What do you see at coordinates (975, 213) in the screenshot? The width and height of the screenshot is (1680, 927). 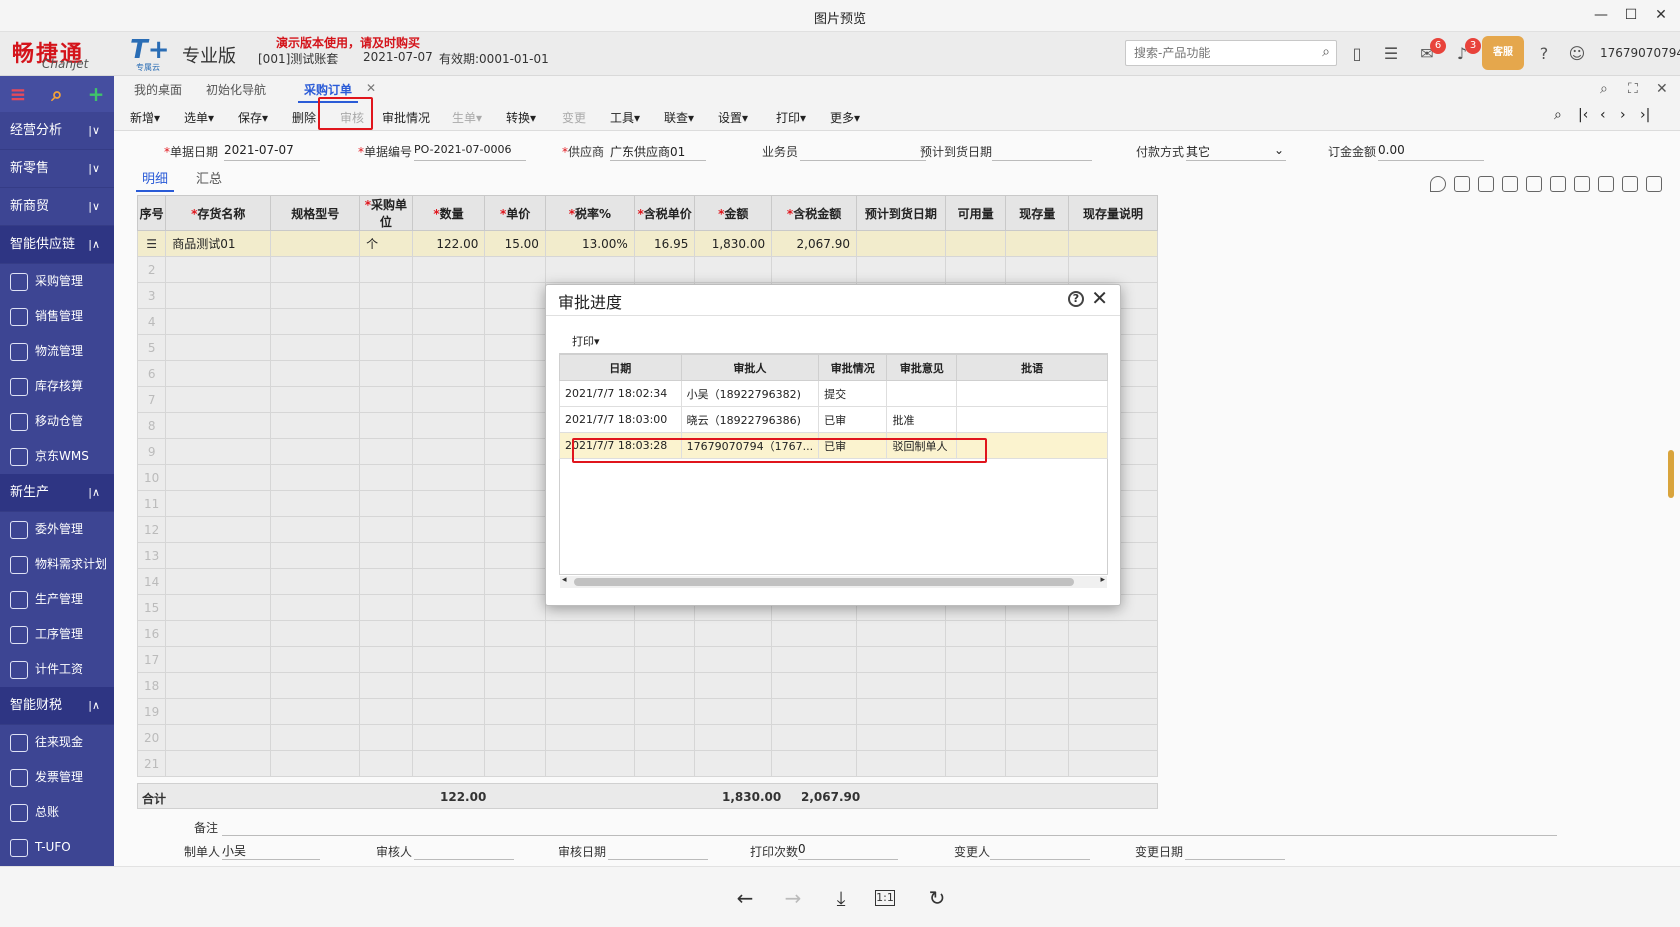 I see `col-available: 可用量` at bounding box center [975, 213].